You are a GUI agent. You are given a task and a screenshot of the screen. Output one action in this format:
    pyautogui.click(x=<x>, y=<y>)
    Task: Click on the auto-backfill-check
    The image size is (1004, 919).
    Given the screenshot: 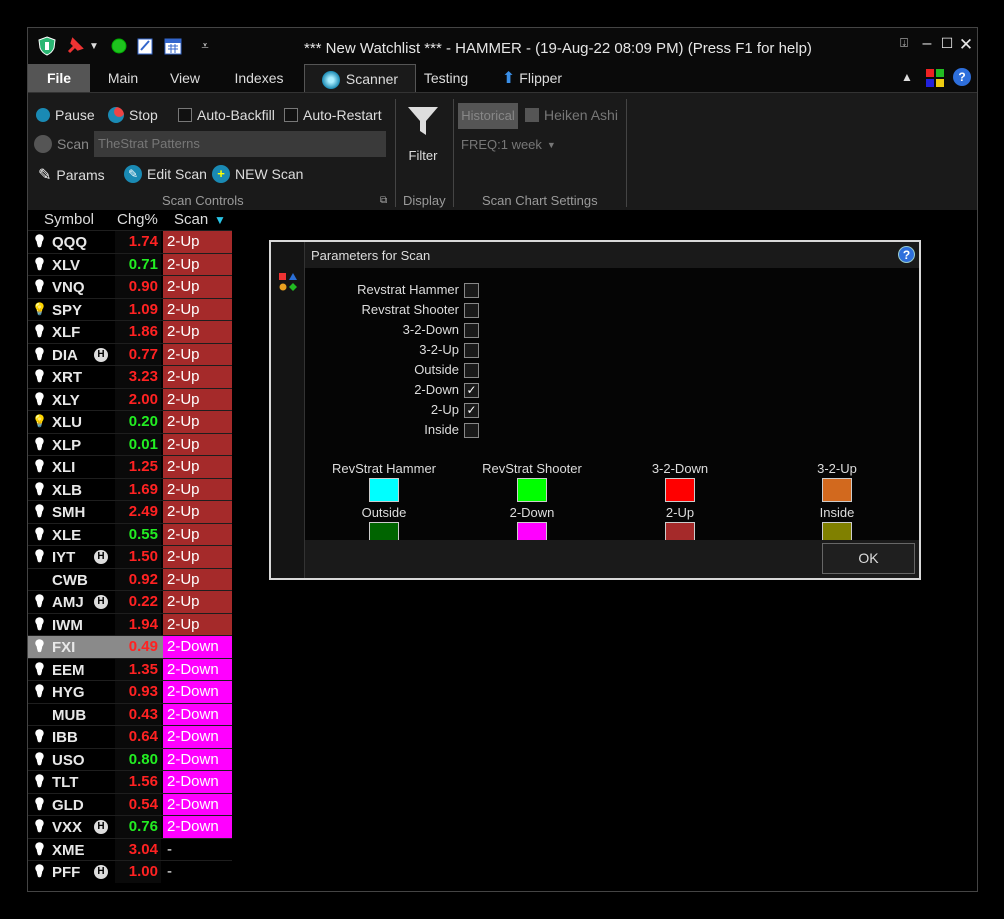 What is the action you would take?
    pyautogui.click(x=185, y=115)
    